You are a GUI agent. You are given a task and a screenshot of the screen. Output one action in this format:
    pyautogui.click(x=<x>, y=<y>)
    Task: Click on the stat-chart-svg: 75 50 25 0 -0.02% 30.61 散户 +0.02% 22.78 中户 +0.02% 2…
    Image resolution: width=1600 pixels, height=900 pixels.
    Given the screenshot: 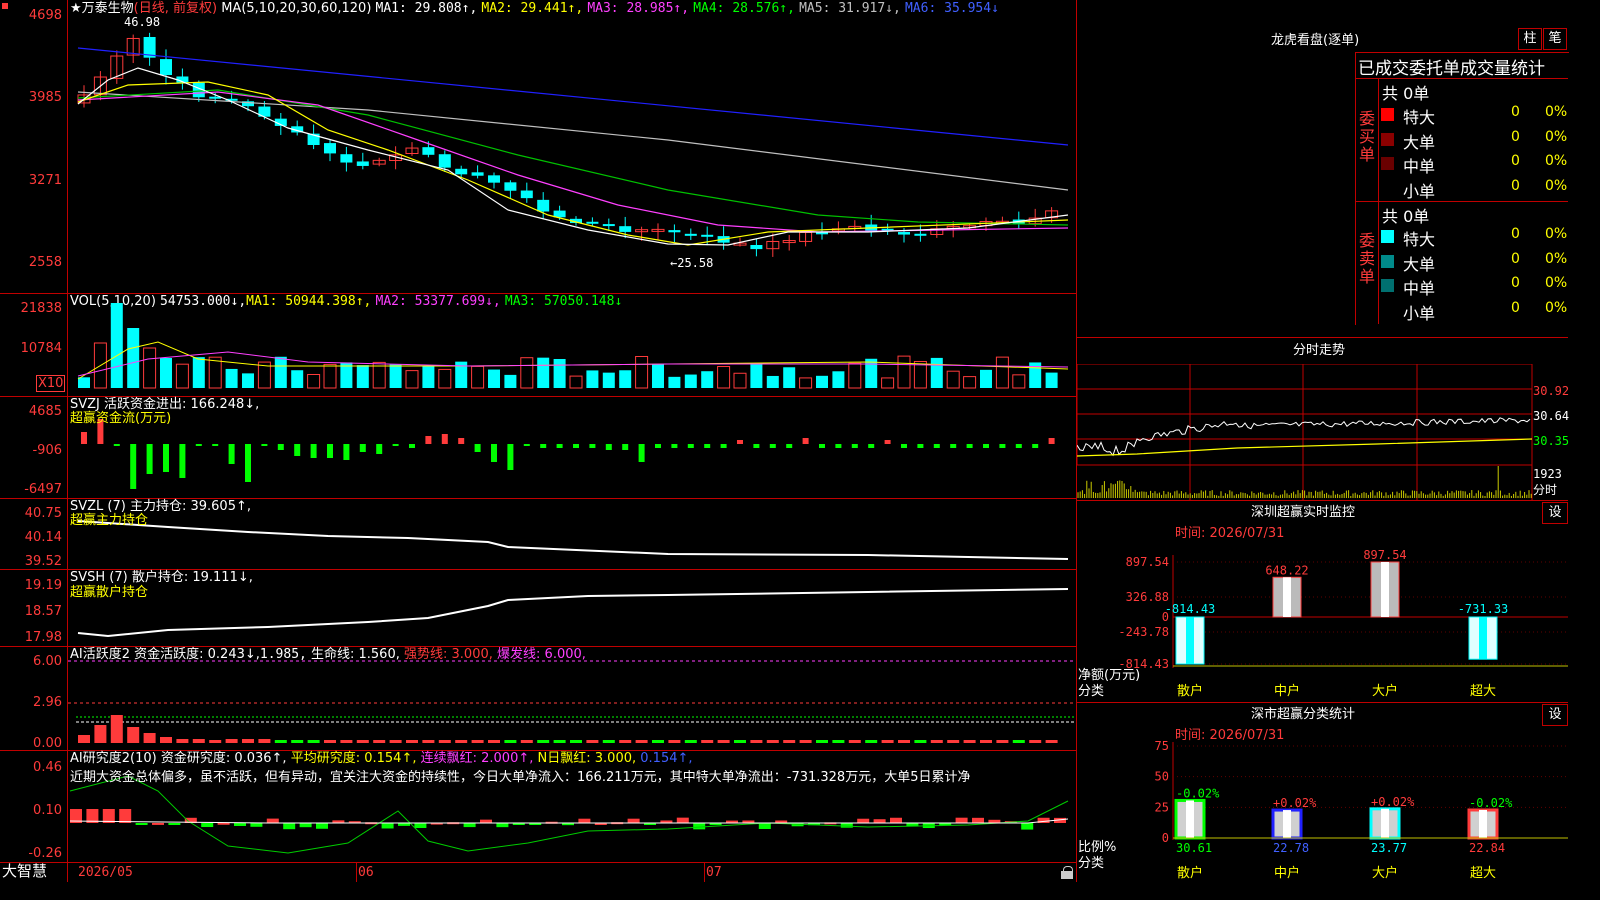 What is the action you would take?
    pyautogui.click(x=1322, y=811)
    